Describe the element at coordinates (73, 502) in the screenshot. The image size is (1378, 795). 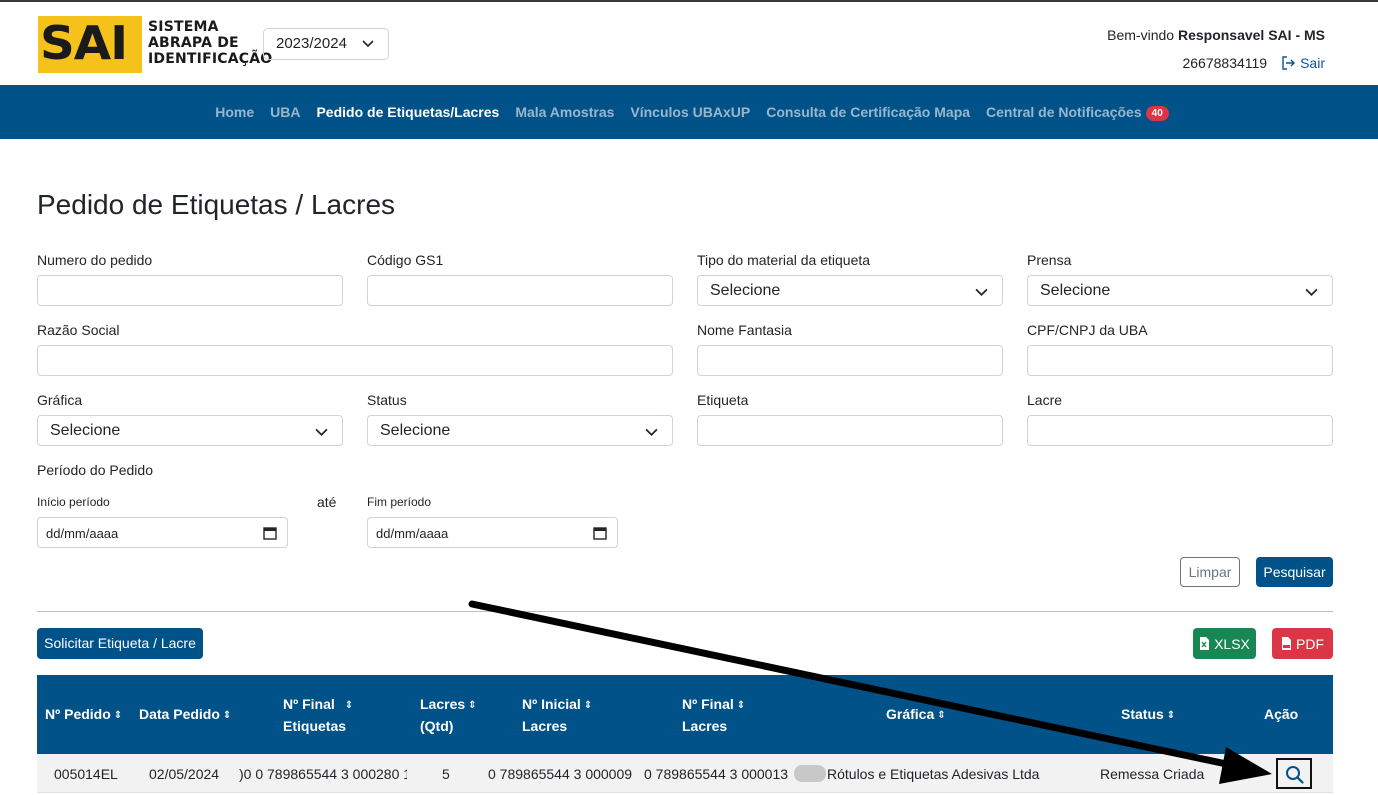
I see `label-inicio-periodo: Início período` at that location.